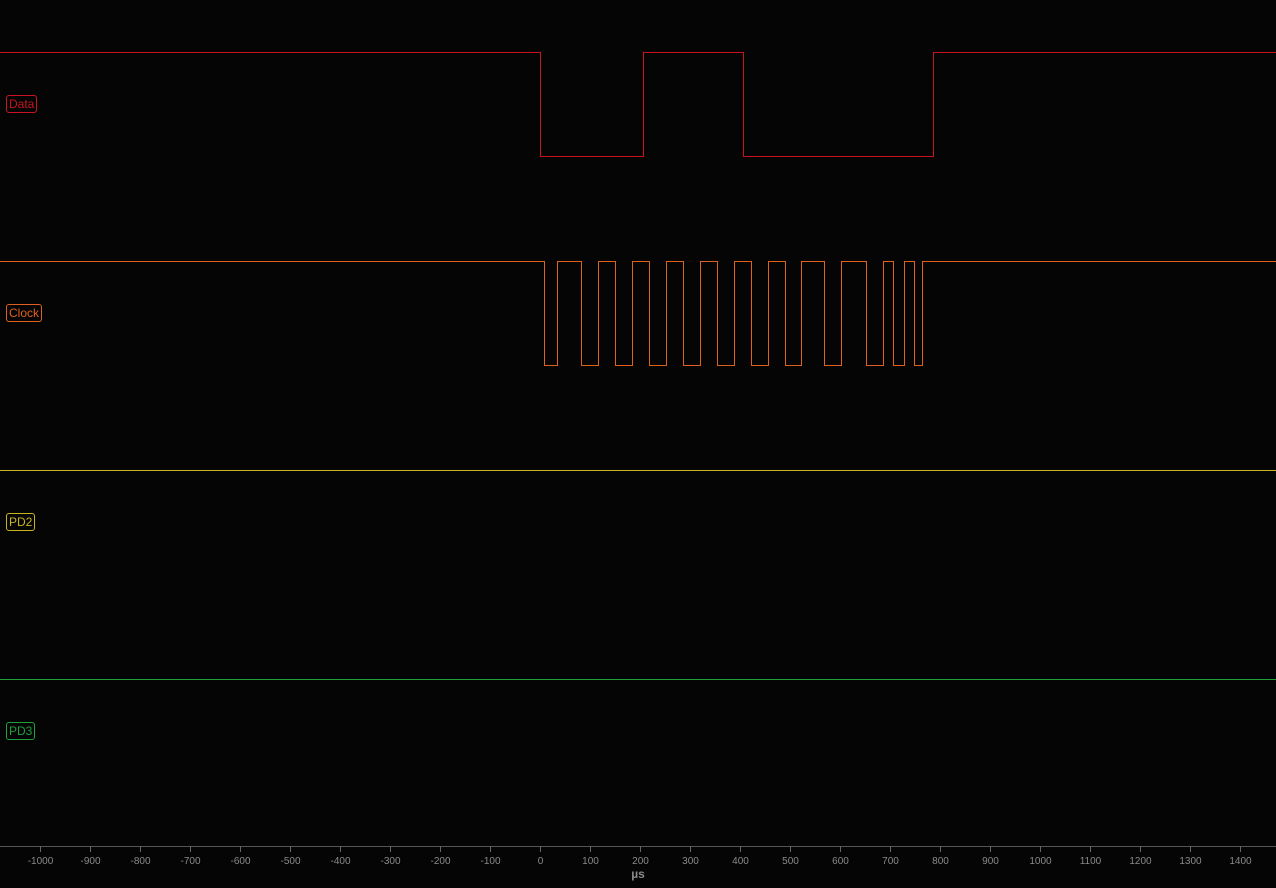  I want to click on axis-tick-label: 1300, so click(1190, 861).